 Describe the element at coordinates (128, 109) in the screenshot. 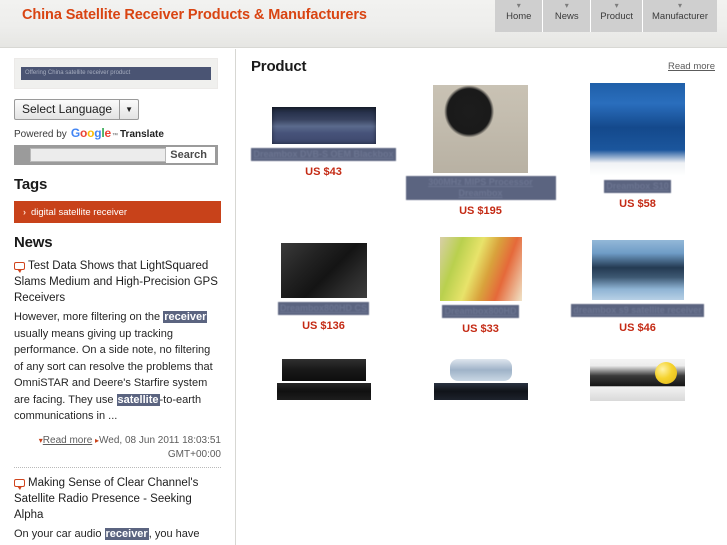

I see `chevron-down-icon: ▼` at that location.